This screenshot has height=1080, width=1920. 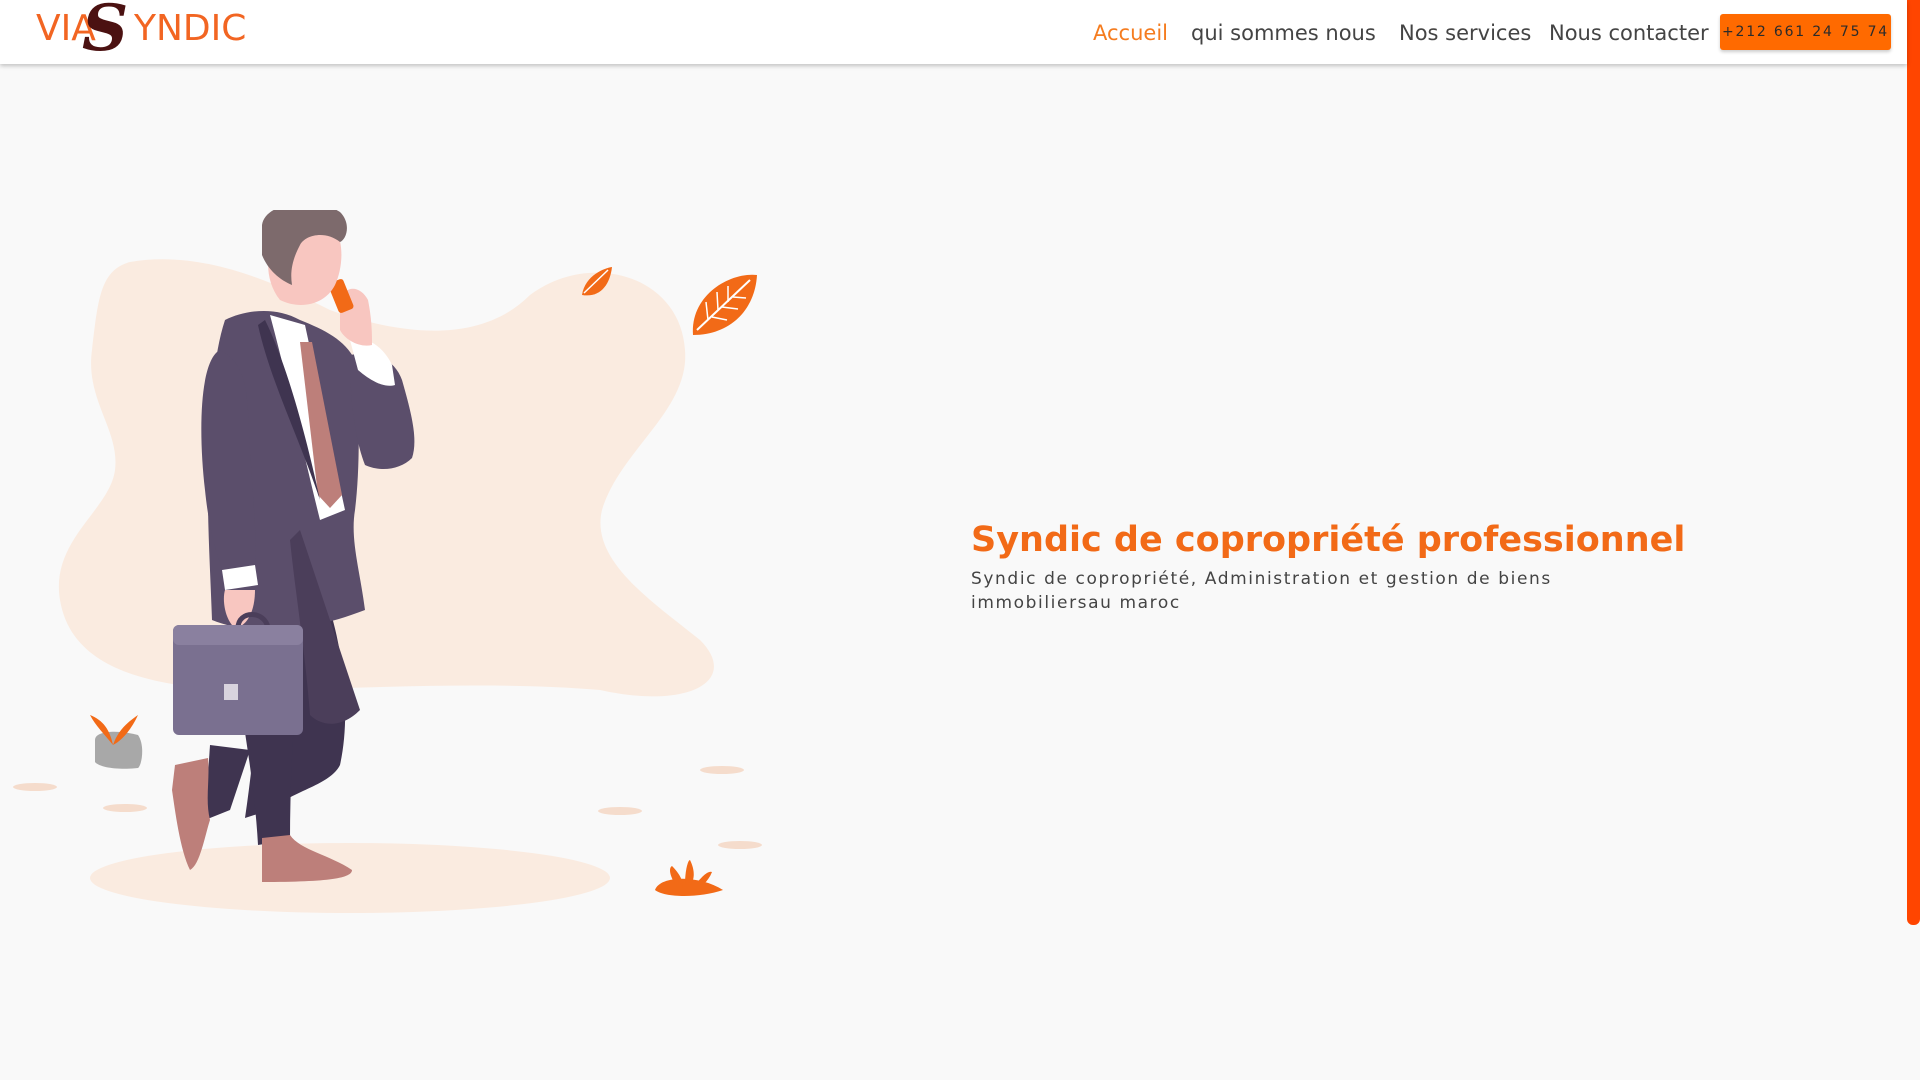 What do you see at coordinates (1328, 540) in the screenshot?
I see `hero-title: Syndic de copropriété professionnel` at bounding box center [1328, 540].